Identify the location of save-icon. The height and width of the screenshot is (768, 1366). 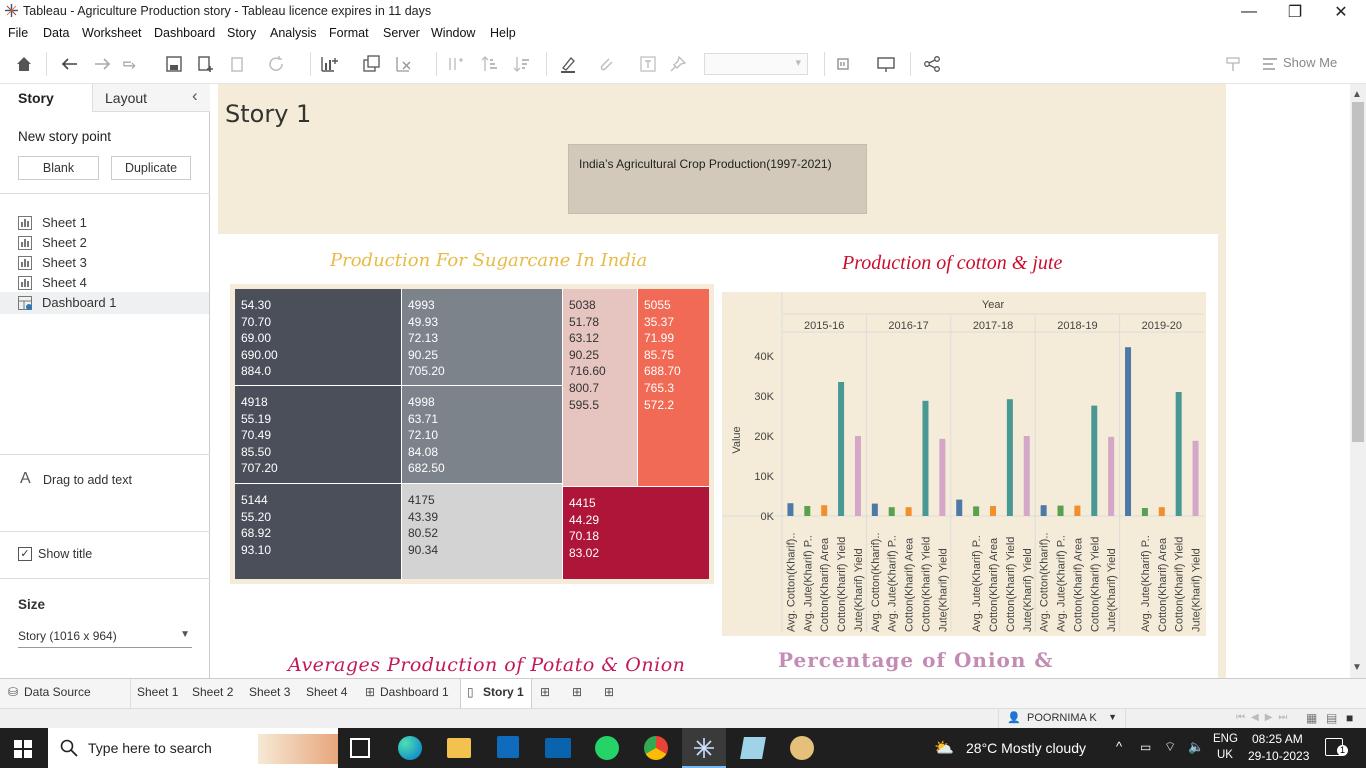
(174, 64).